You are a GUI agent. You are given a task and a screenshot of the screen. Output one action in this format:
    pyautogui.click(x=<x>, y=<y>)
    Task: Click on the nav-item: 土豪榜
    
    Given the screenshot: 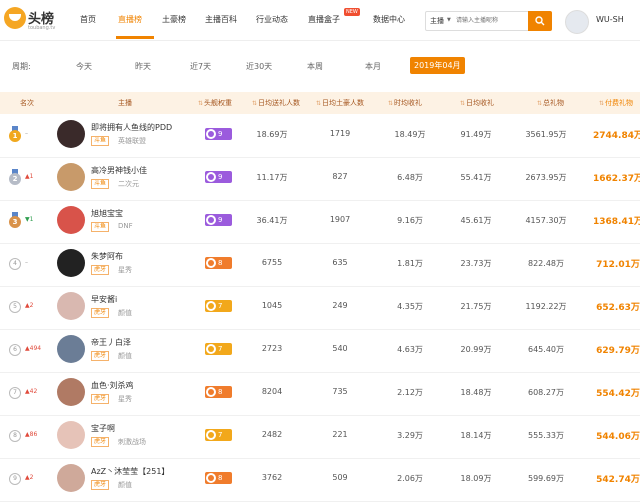 What is the action you would take?
    pyautogui.click(x=174, y=19)
    